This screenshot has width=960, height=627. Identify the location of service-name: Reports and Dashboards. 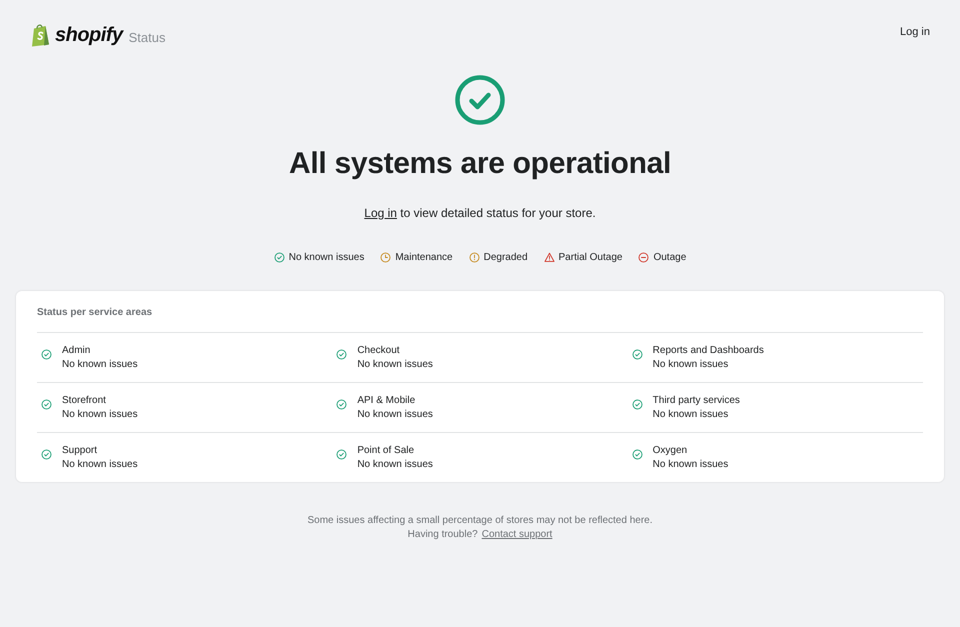
(708, 351).